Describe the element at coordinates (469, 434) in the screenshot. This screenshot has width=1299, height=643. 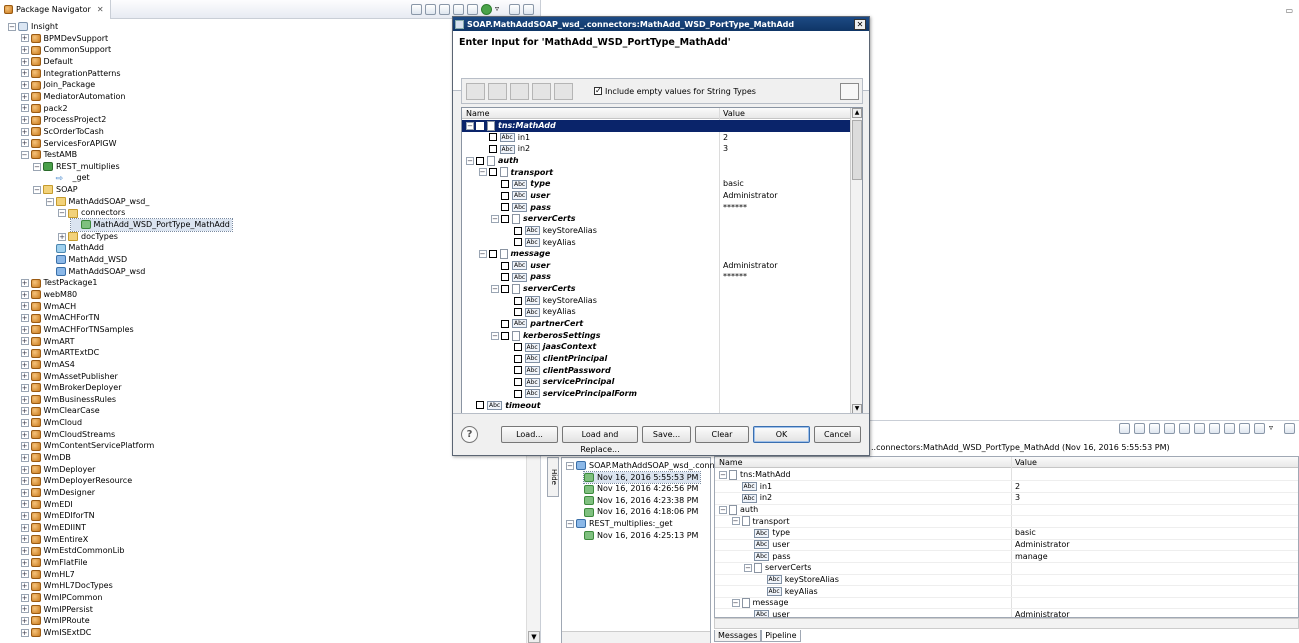
I see `help-icon: ?` at that location.